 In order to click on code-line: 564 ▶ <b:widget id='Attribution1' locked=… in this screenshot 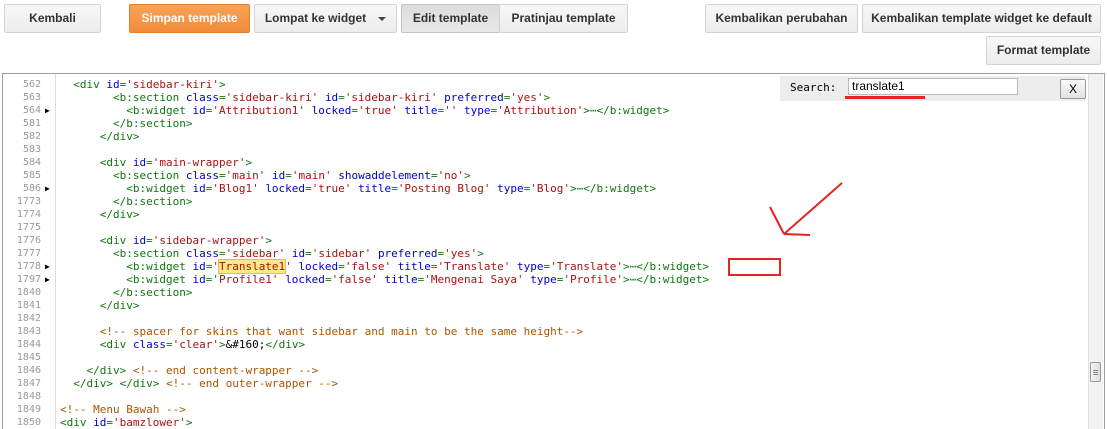, I will do `click(545, 110)`.